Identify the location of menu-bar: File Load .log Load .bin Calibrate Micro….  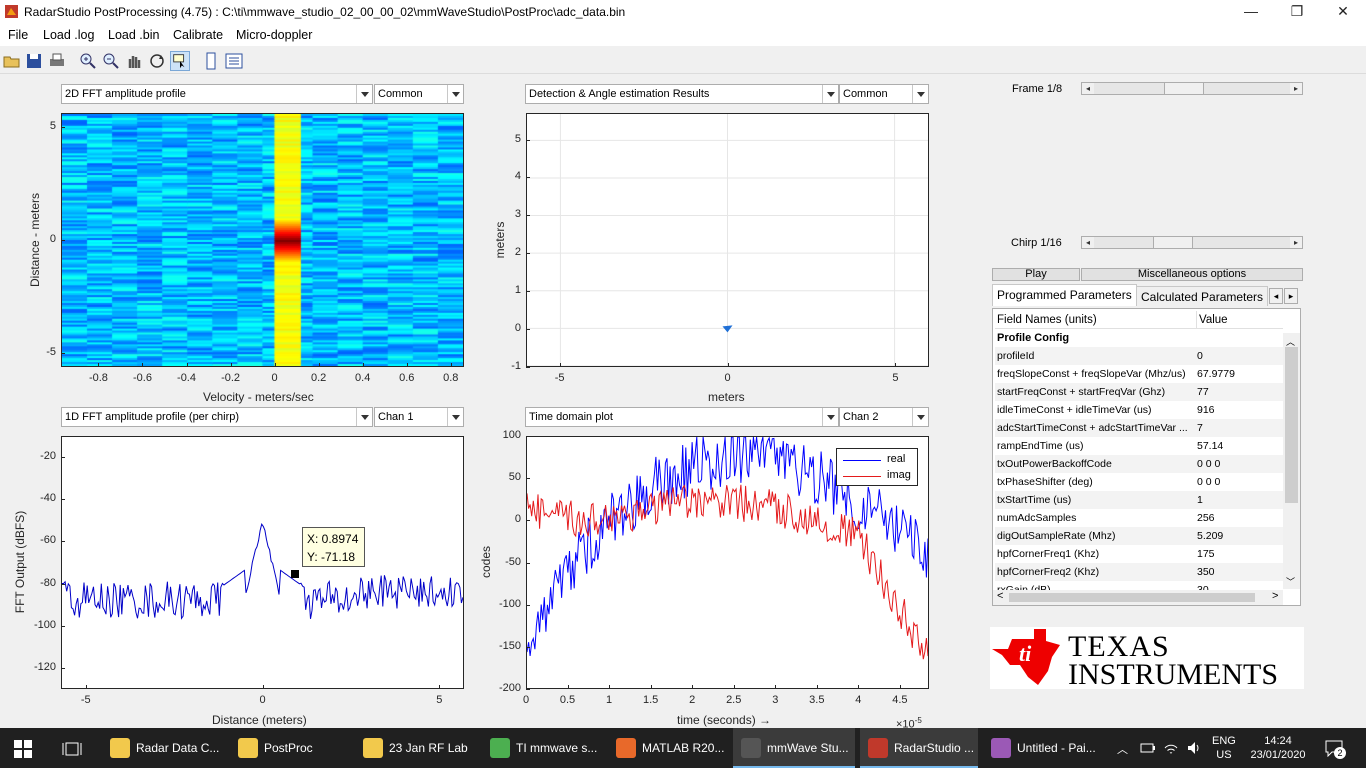
(683, 35).